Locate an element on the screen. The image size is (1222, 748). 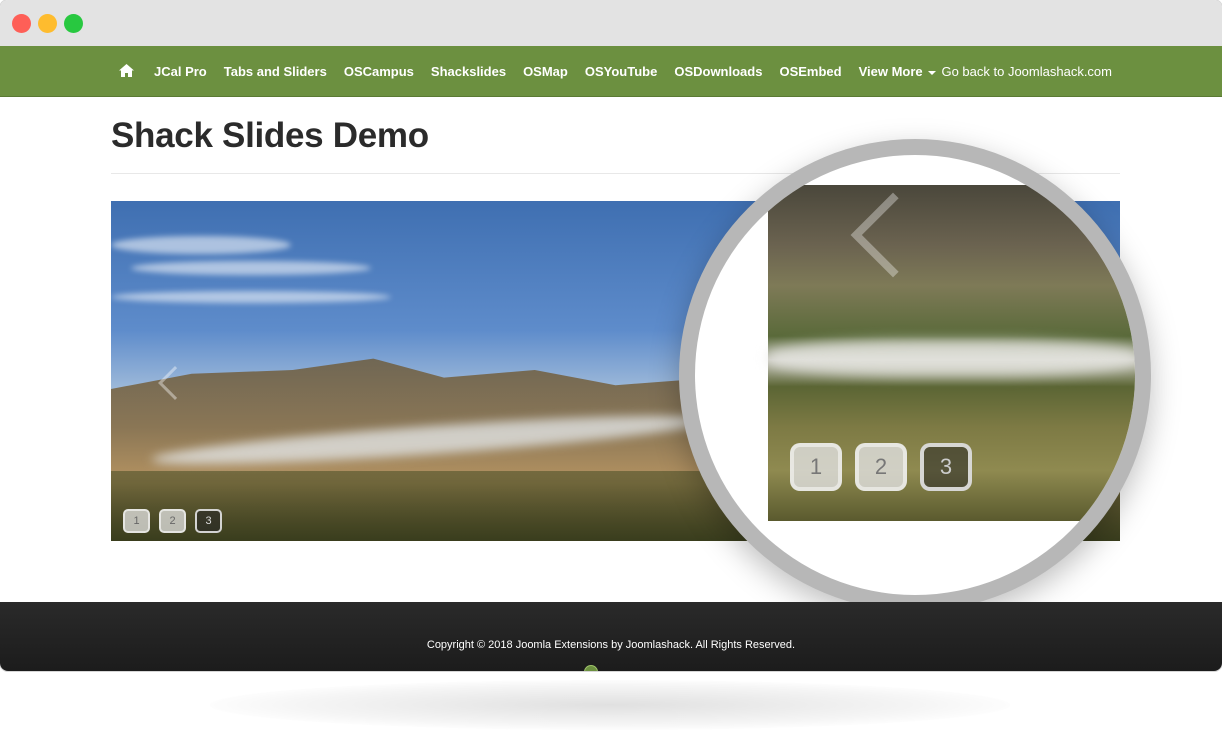
magnified-pager: 1 2 3 is located at coordinates (887, 467).